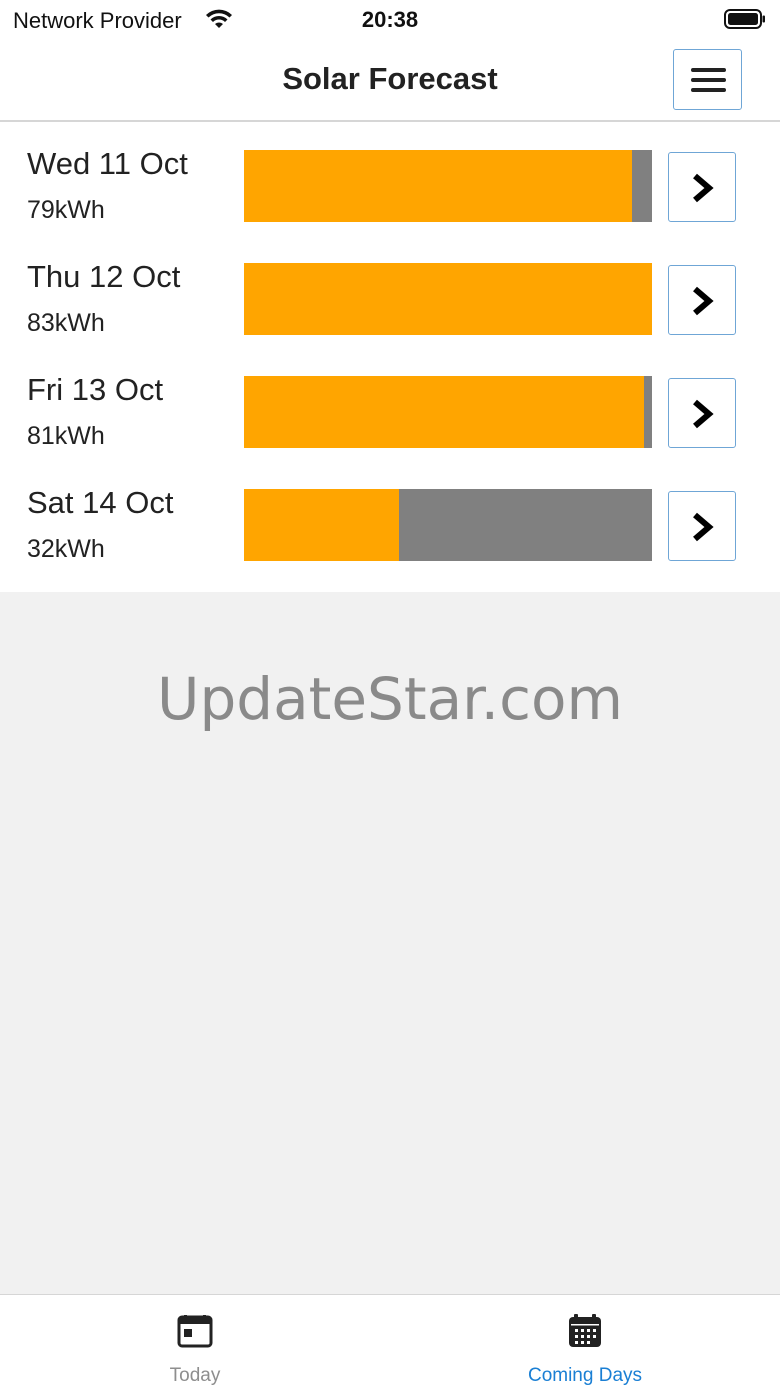 Image resolution: width=780 pixels, height=1387 pixels. I want to click on forecast-row: Sat 14 Oct 32kWh, so click(390, 517).